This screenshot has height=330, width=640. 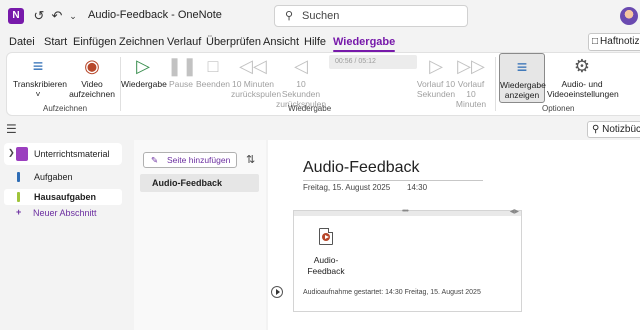 I want to click on transcribe-icon: ≡, so click(x=38, y=66).